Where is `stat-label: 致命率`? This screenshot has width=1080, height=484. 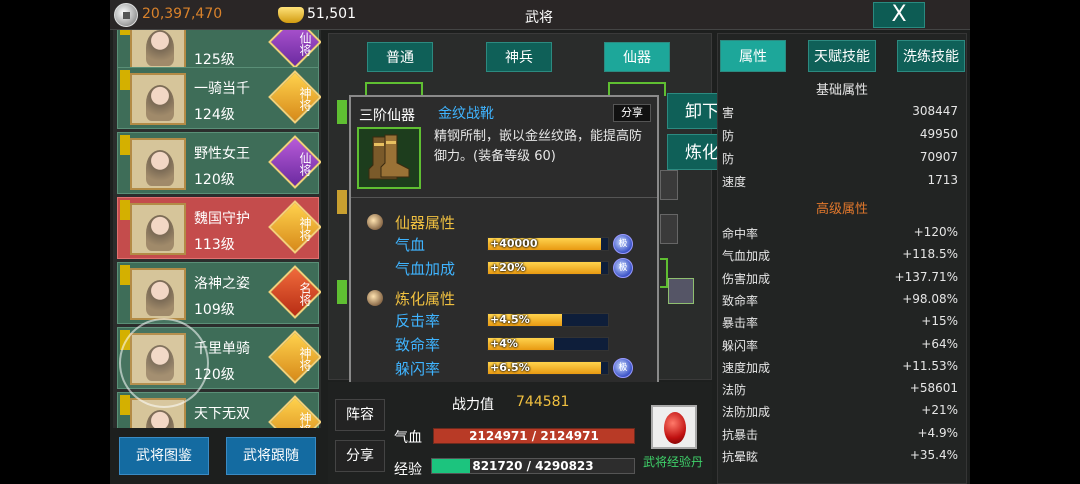 stat-label: 致命率 is located at coordinates (740, 300).